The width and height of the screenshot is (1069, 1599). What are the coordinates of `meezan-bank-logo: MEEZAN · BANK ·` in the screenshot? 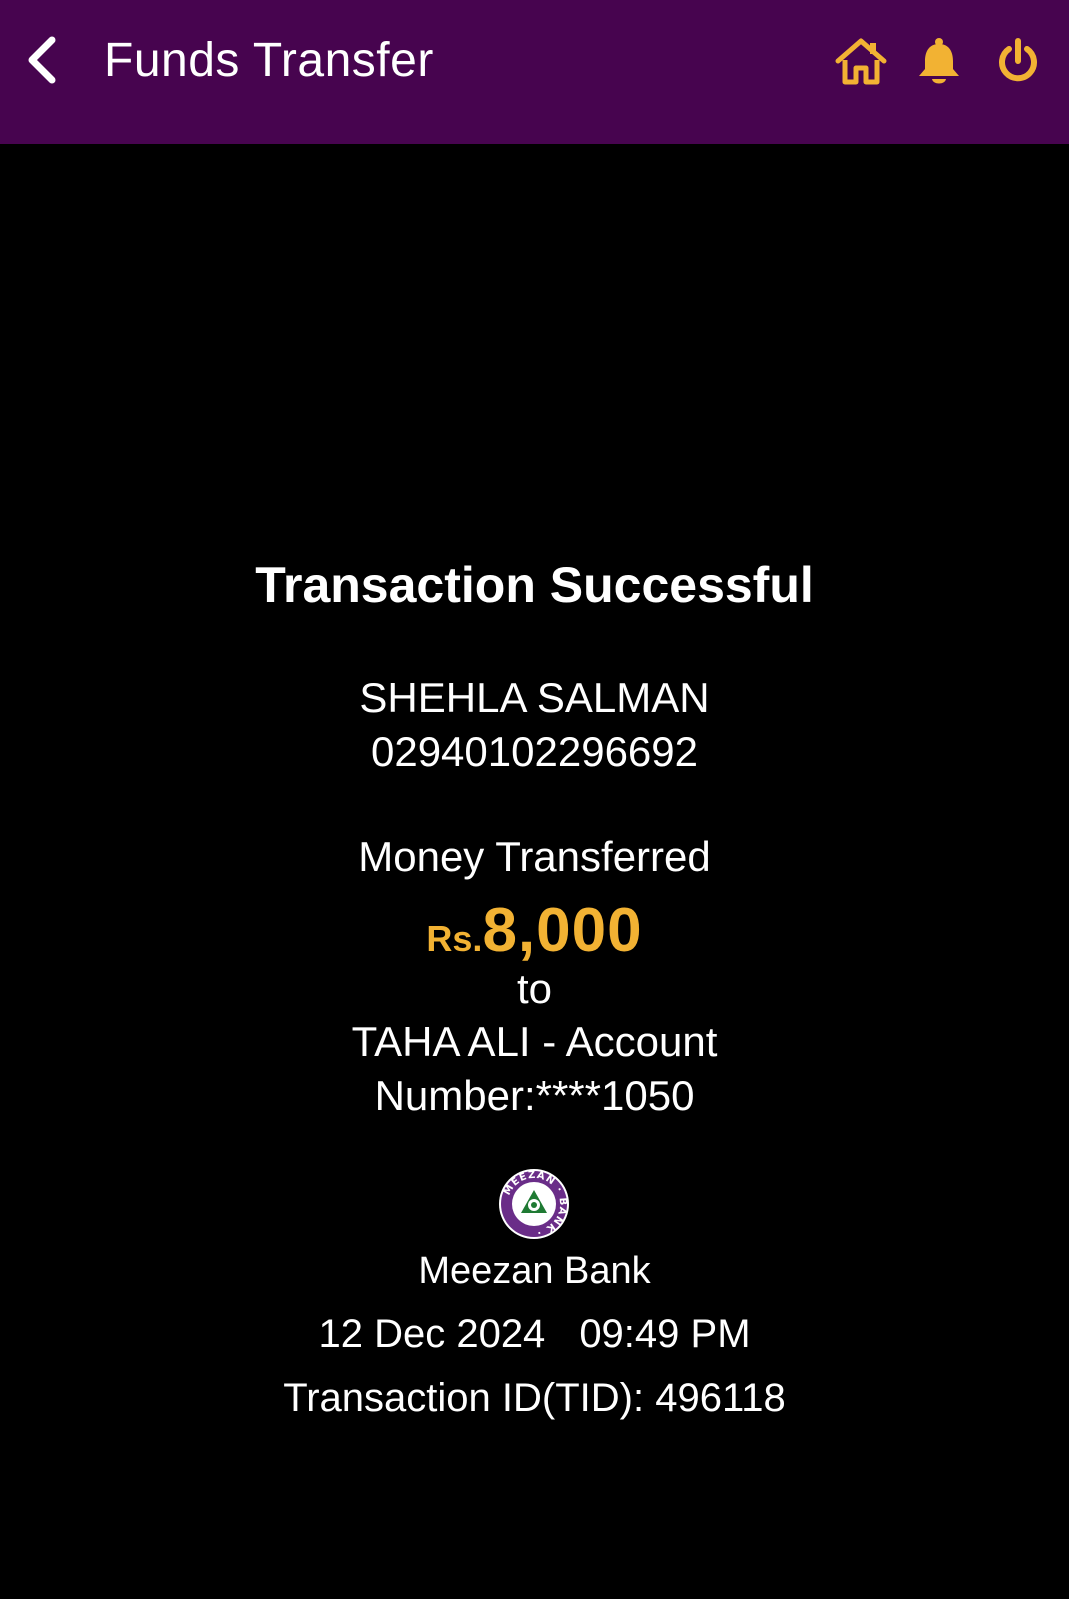 It's located at (534, 1204).